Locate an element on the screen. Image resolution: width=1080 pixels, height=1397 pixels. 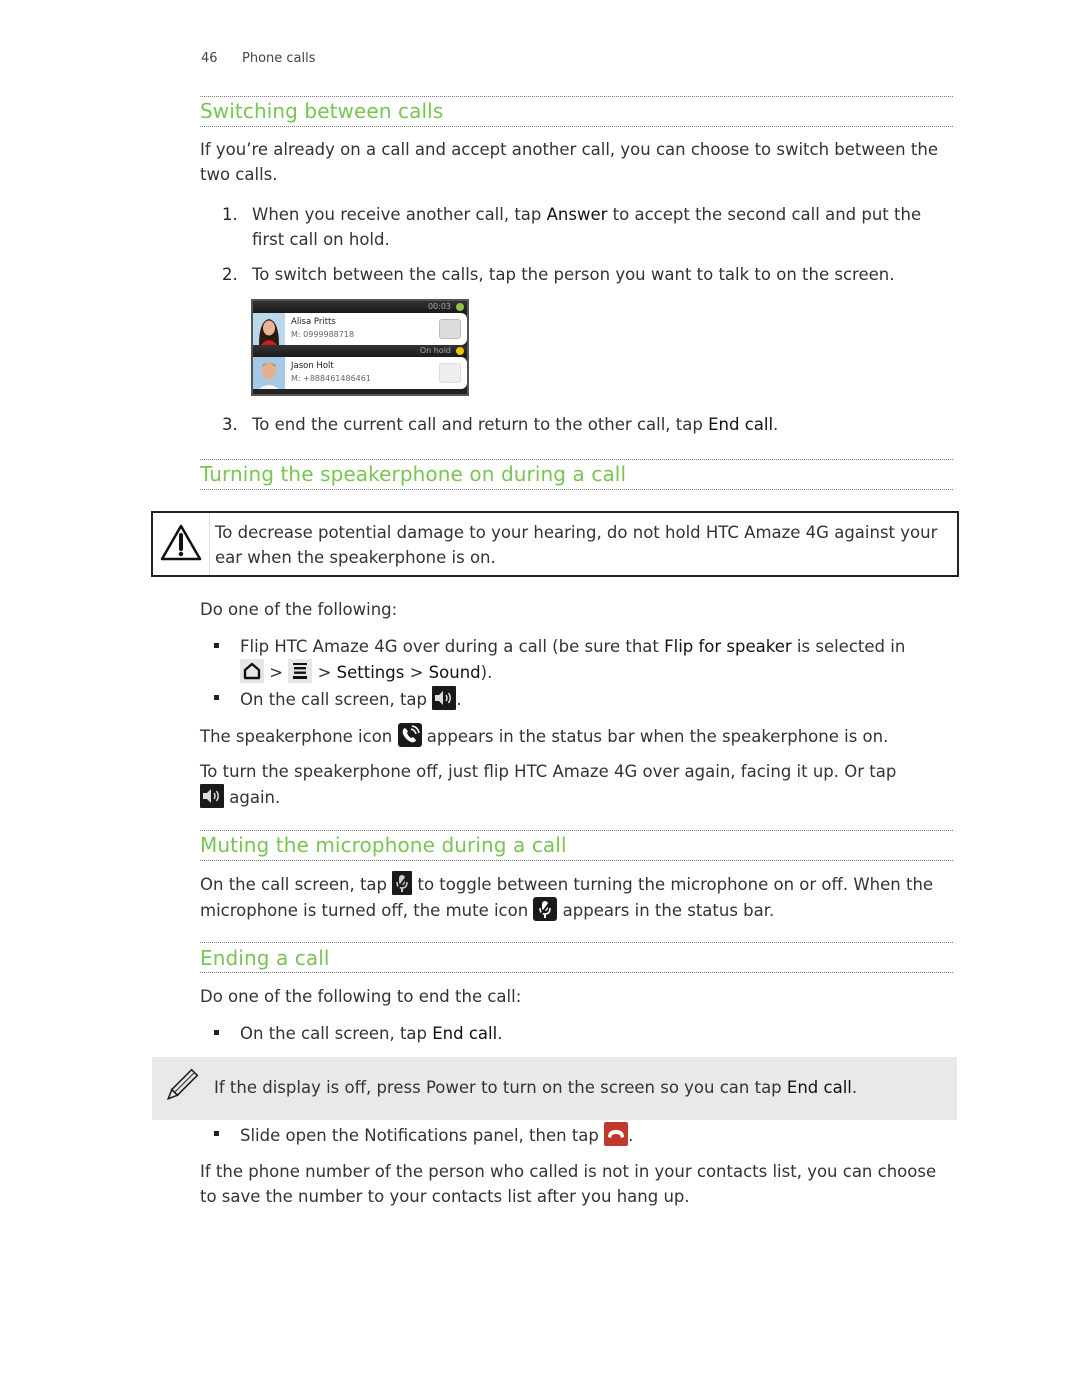
callout-separator is located at coordinates (209, 544).